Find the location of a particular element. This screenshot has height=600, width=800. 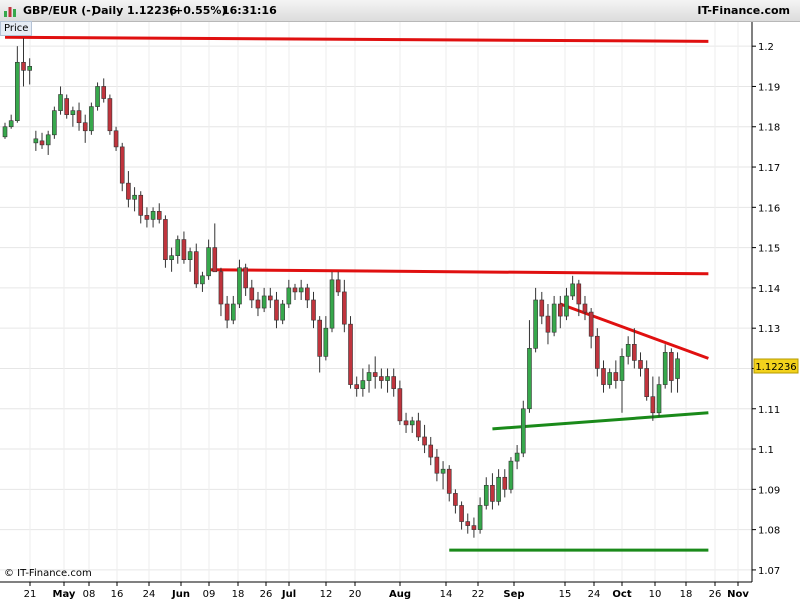

y-tick-label: 1.09 is located at coordinates (769, 490).